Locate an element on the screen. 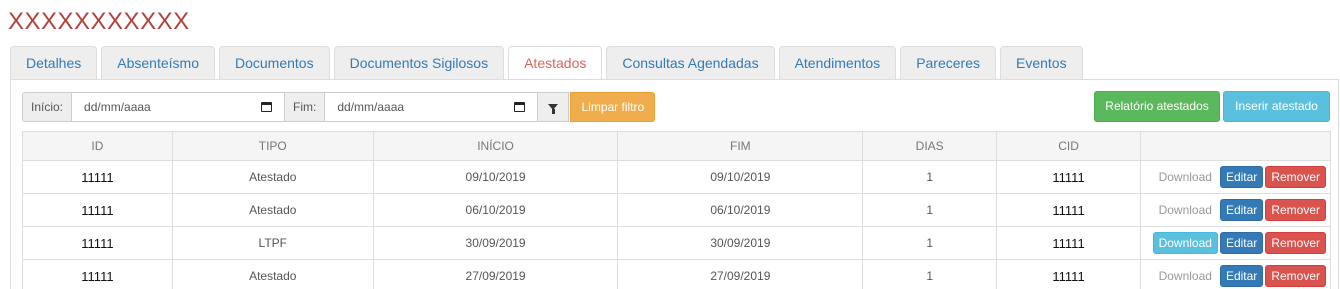 The image size is (1340, 289). end-date-label: Fim: is located at coordinates (305, 107).